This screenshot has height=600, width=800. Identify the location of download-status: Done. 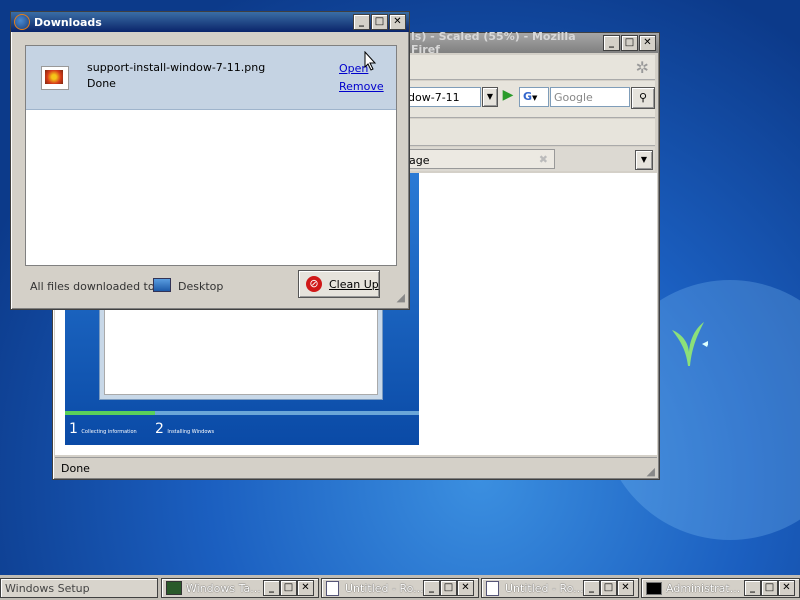
(101, 83).